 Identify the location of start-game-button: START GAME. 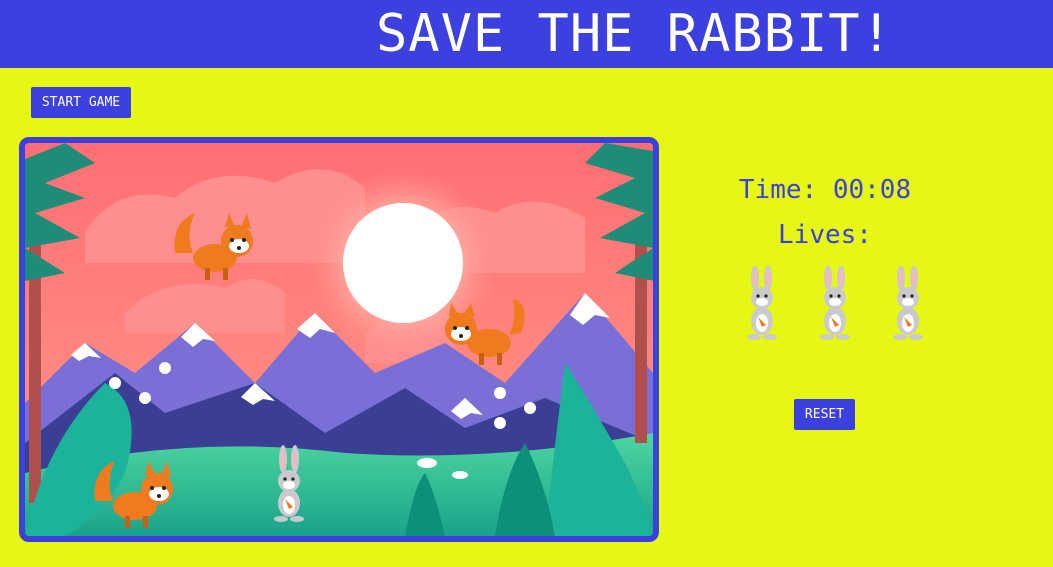
(81, 102).